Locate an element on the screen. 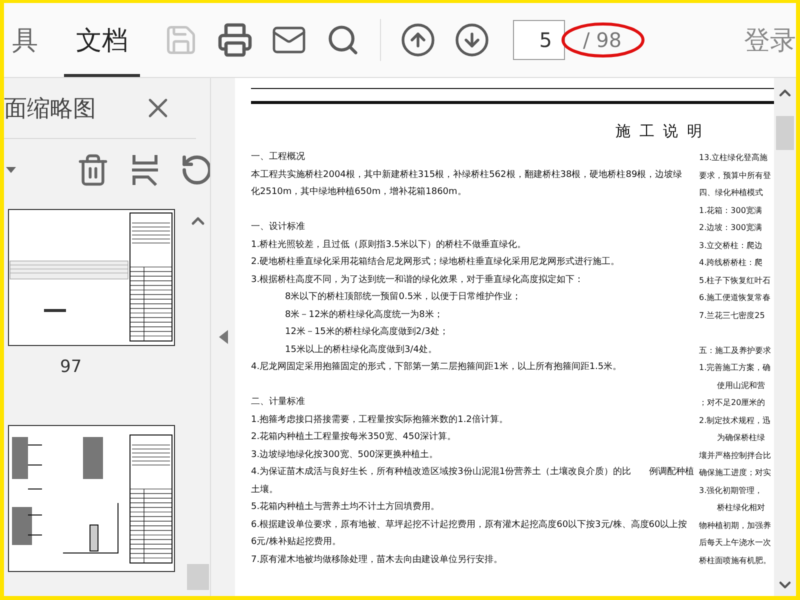 The height and width of the screenshot is (600, 800). document-text-line: 8米－12米的桥柱绿化高度统一为8米； is located at coordinates (363, 315).